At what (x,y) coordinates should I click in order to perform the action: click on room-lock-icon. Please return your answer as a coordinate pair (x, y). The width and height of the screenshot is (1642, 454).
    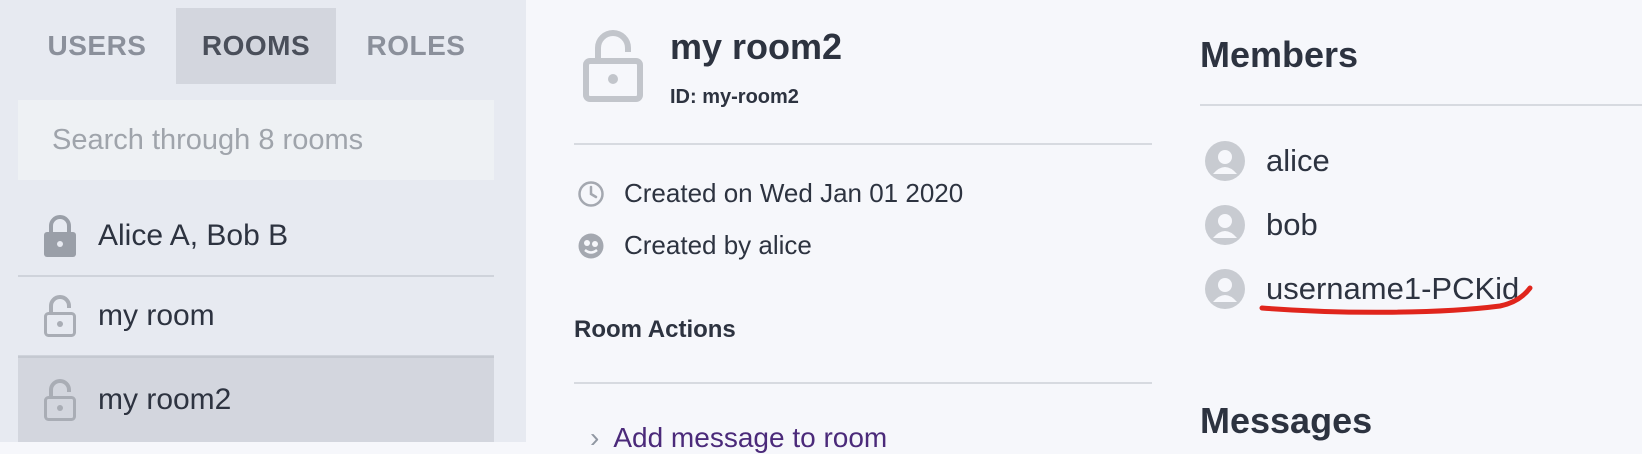
    Looking at the image, I should click on (613, 66).